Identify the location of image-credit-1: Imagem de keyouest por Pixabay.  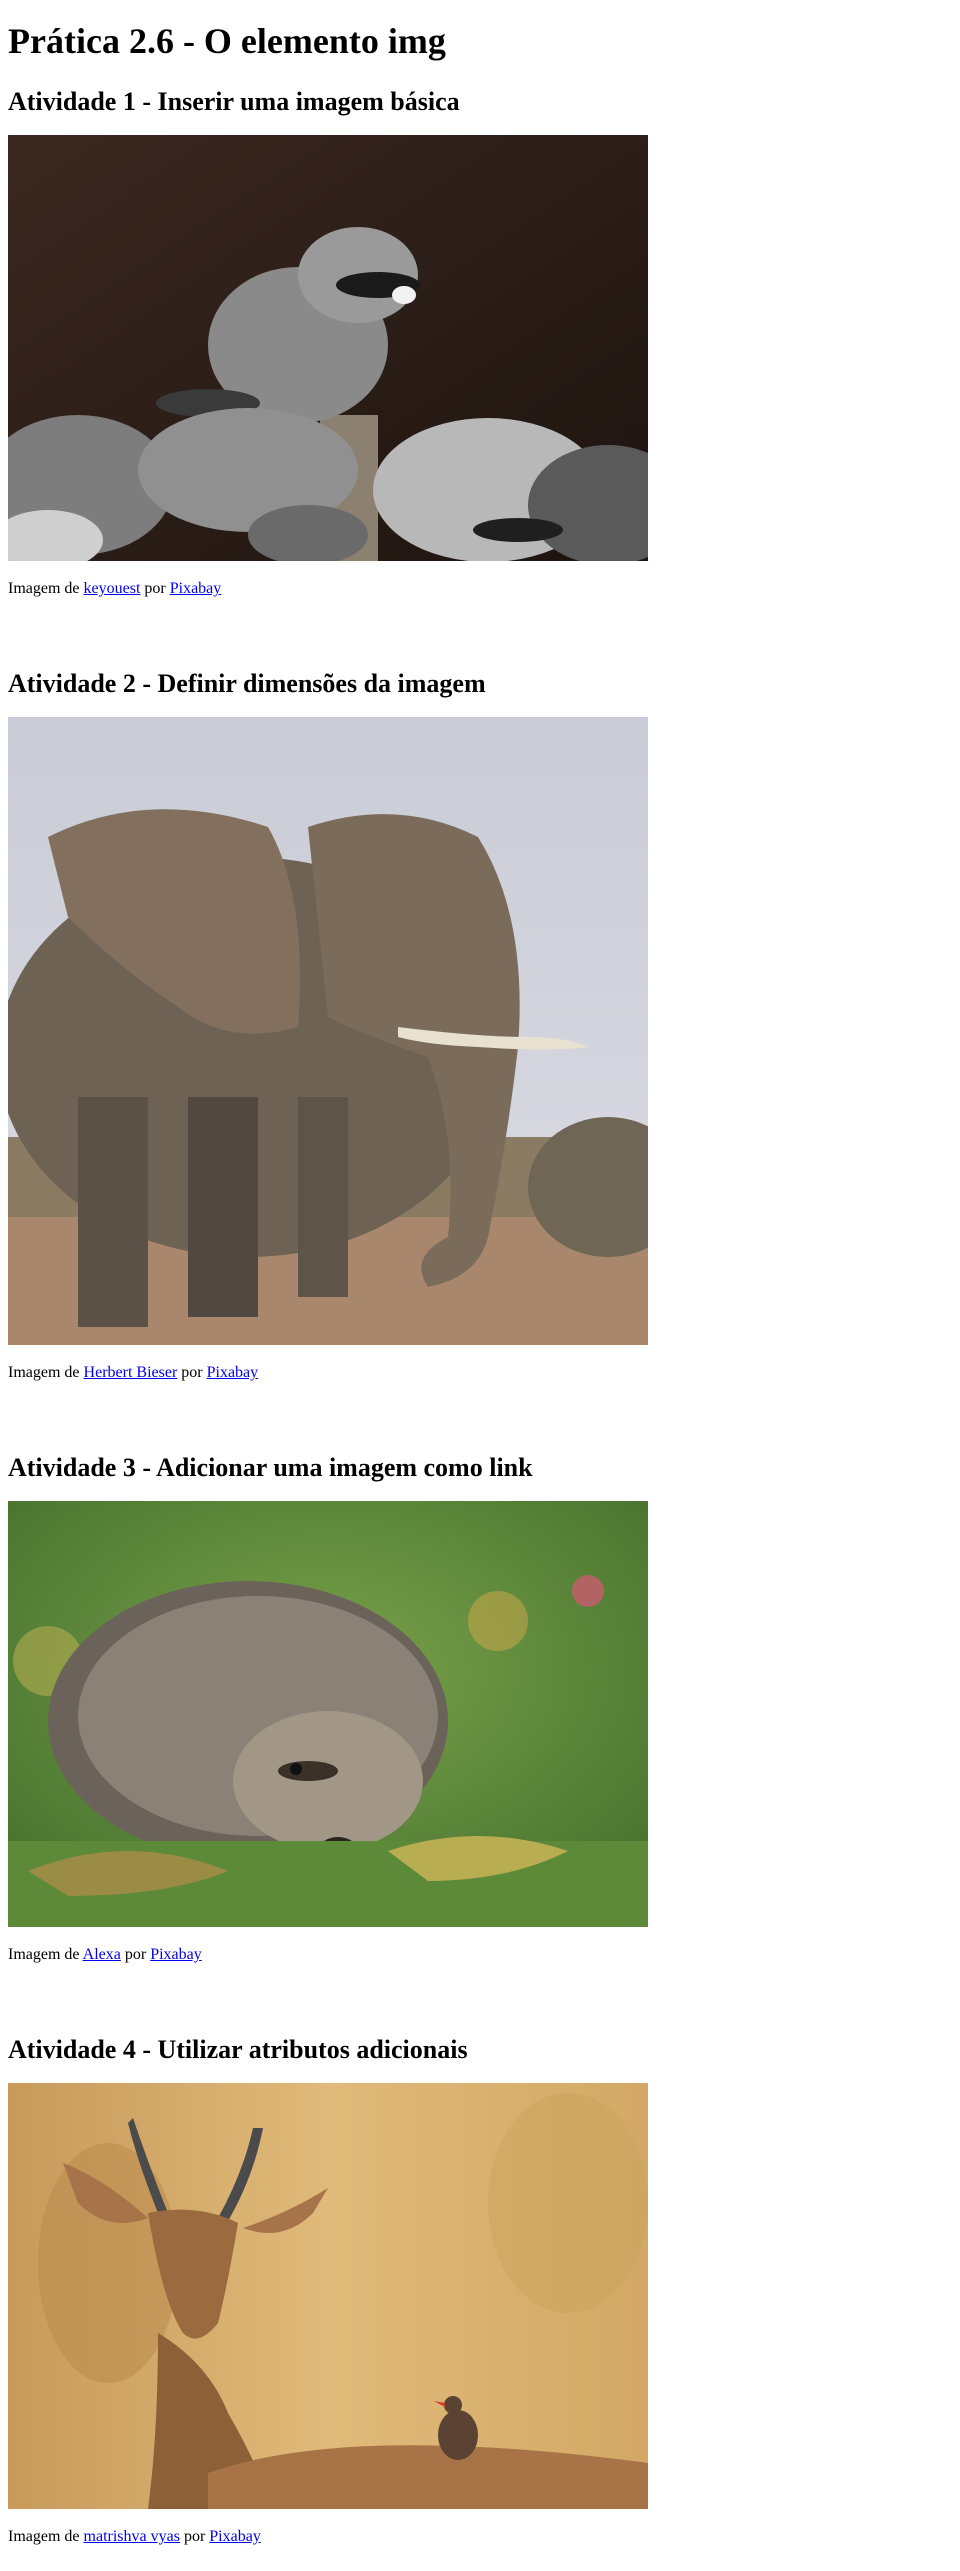
(115, 588).